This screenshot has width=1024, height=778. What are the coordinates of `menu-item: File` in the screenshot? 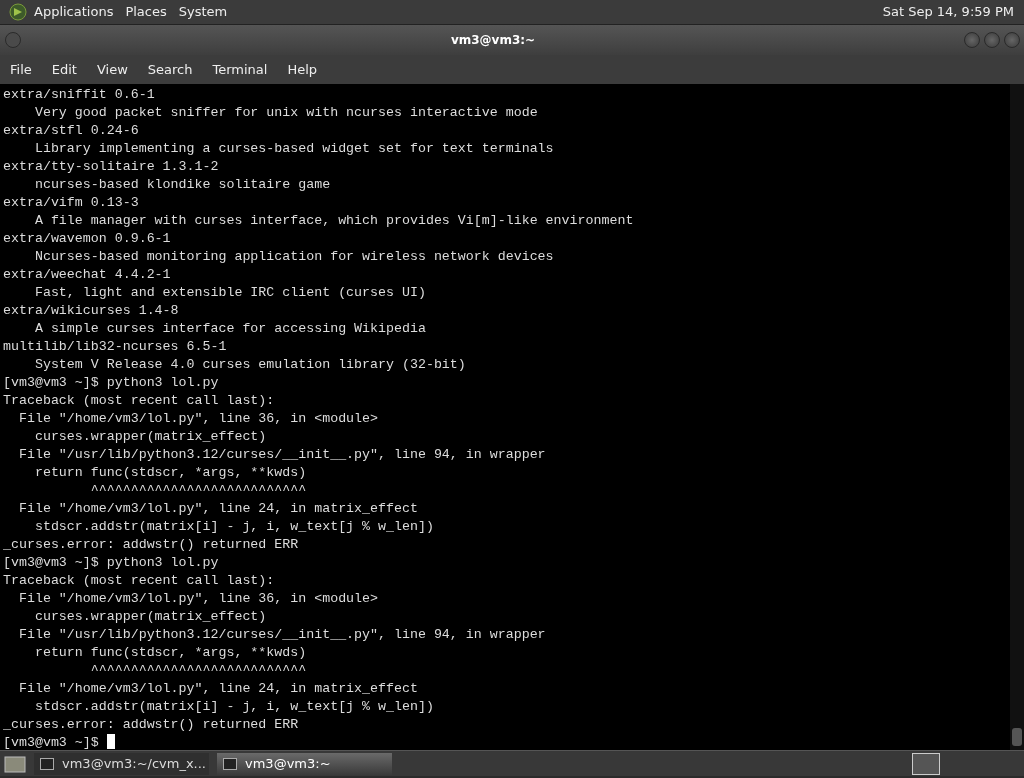 It's located at (21, 69).